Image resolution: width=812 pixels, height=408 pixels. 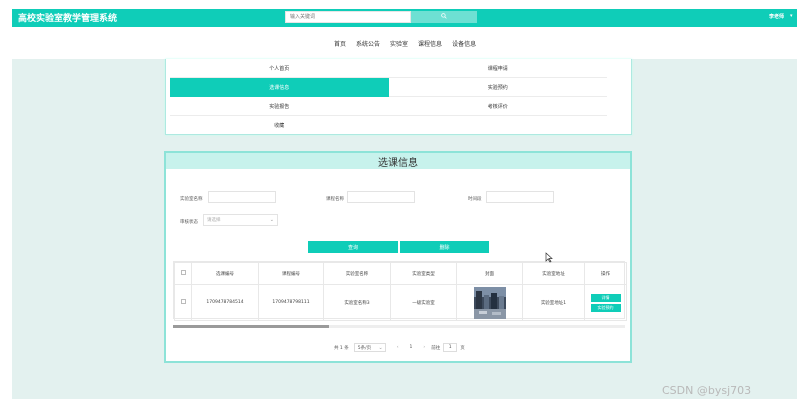 I want to click on cell-actions: 详情 实验预约, so click(x=605, y=302).